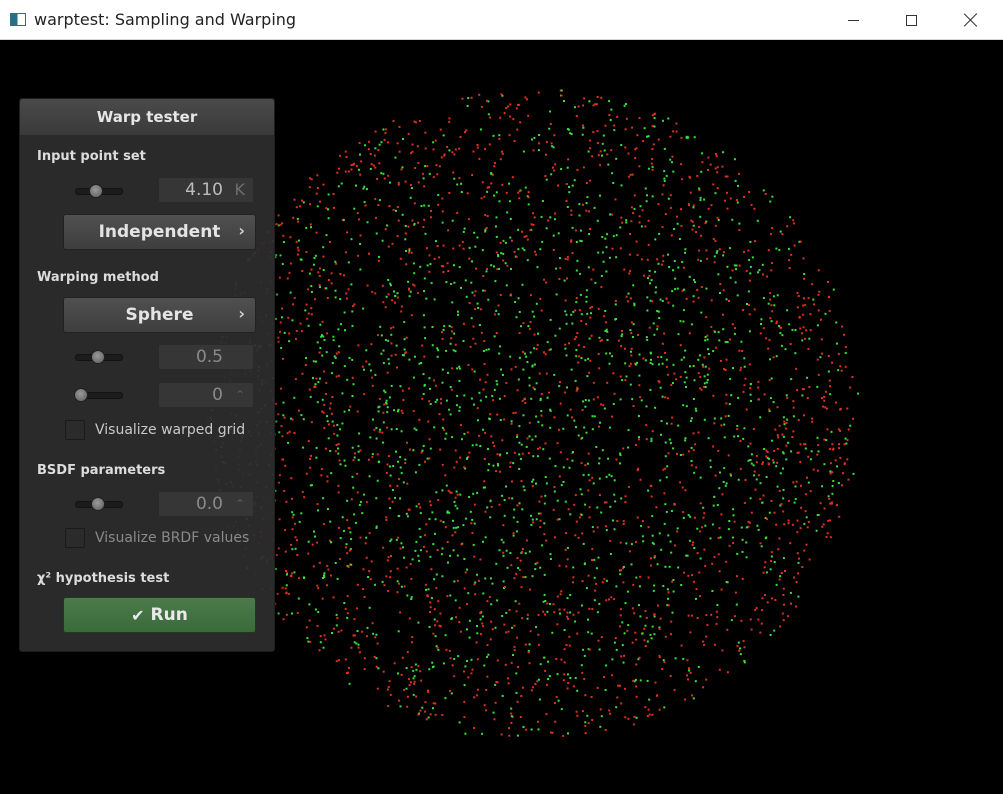 The image size is (1003, 794). What do you see at coordinates (911, 20) in the screenshot?
I see `maximize-button` at bounding box center [911, 20].